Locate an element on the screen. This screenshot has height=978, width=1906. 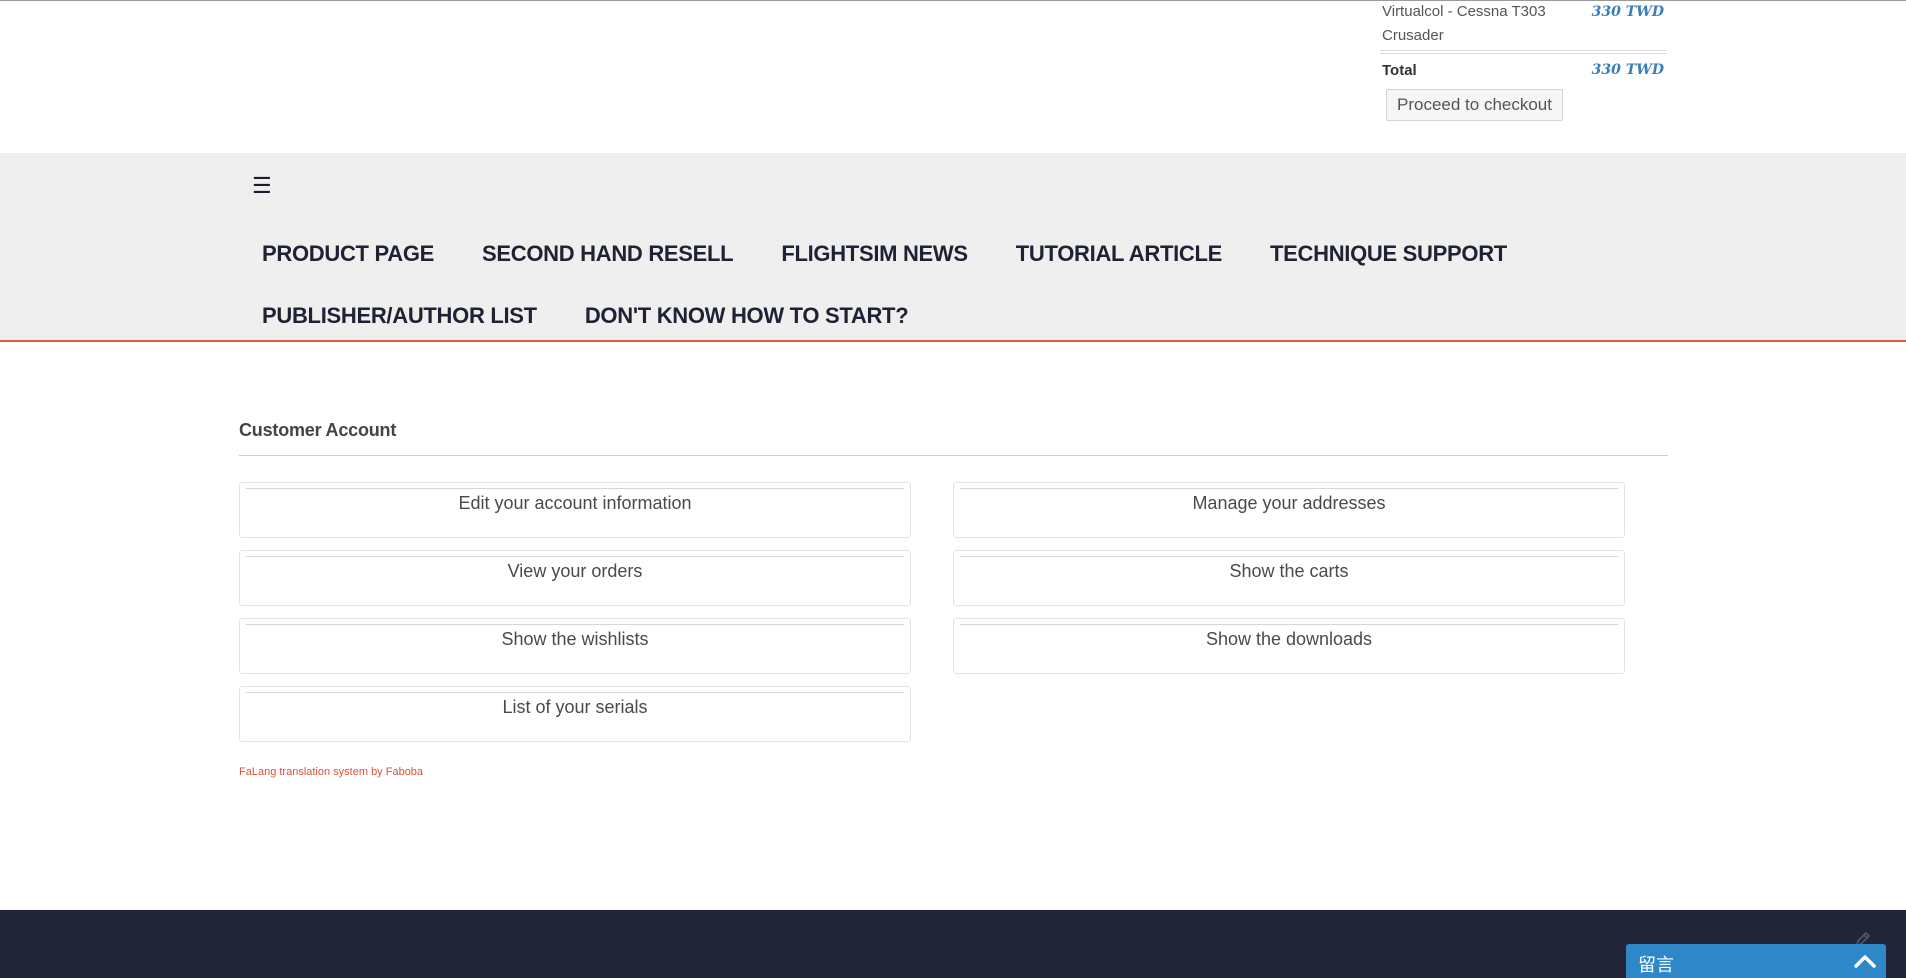
cart-item-price: 330 TWD is located at coordinates (1627, 12).